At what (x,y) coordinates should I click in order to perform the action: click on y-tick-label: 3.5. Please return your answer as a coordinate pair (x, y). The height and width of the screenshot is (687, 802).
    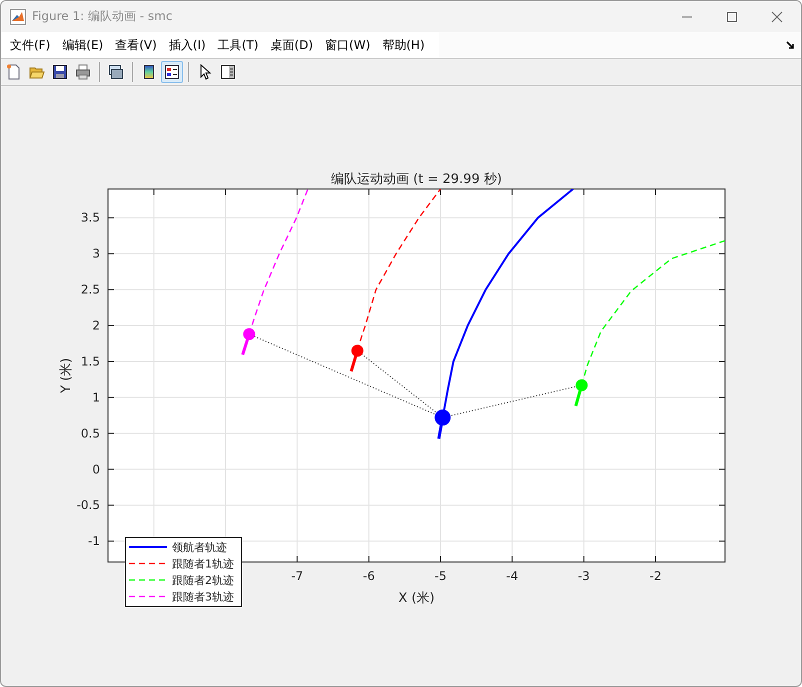
    Looking at the image, I should click on (90, 217).